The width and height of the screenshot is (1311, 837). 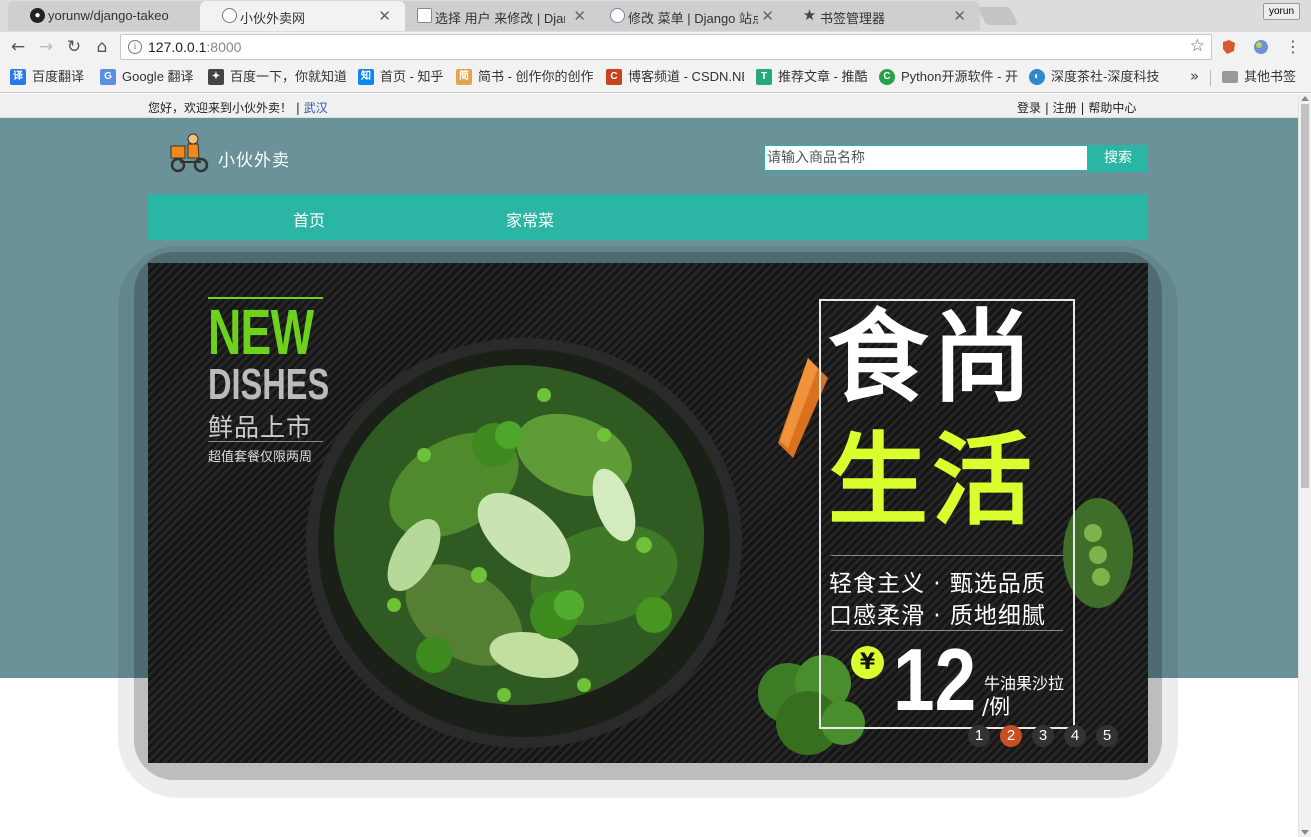 What do you see at coordinates (273, 18) in the screenshot?
I see `tab-title: 小伙外卖网` at bounding box center [273, 18].